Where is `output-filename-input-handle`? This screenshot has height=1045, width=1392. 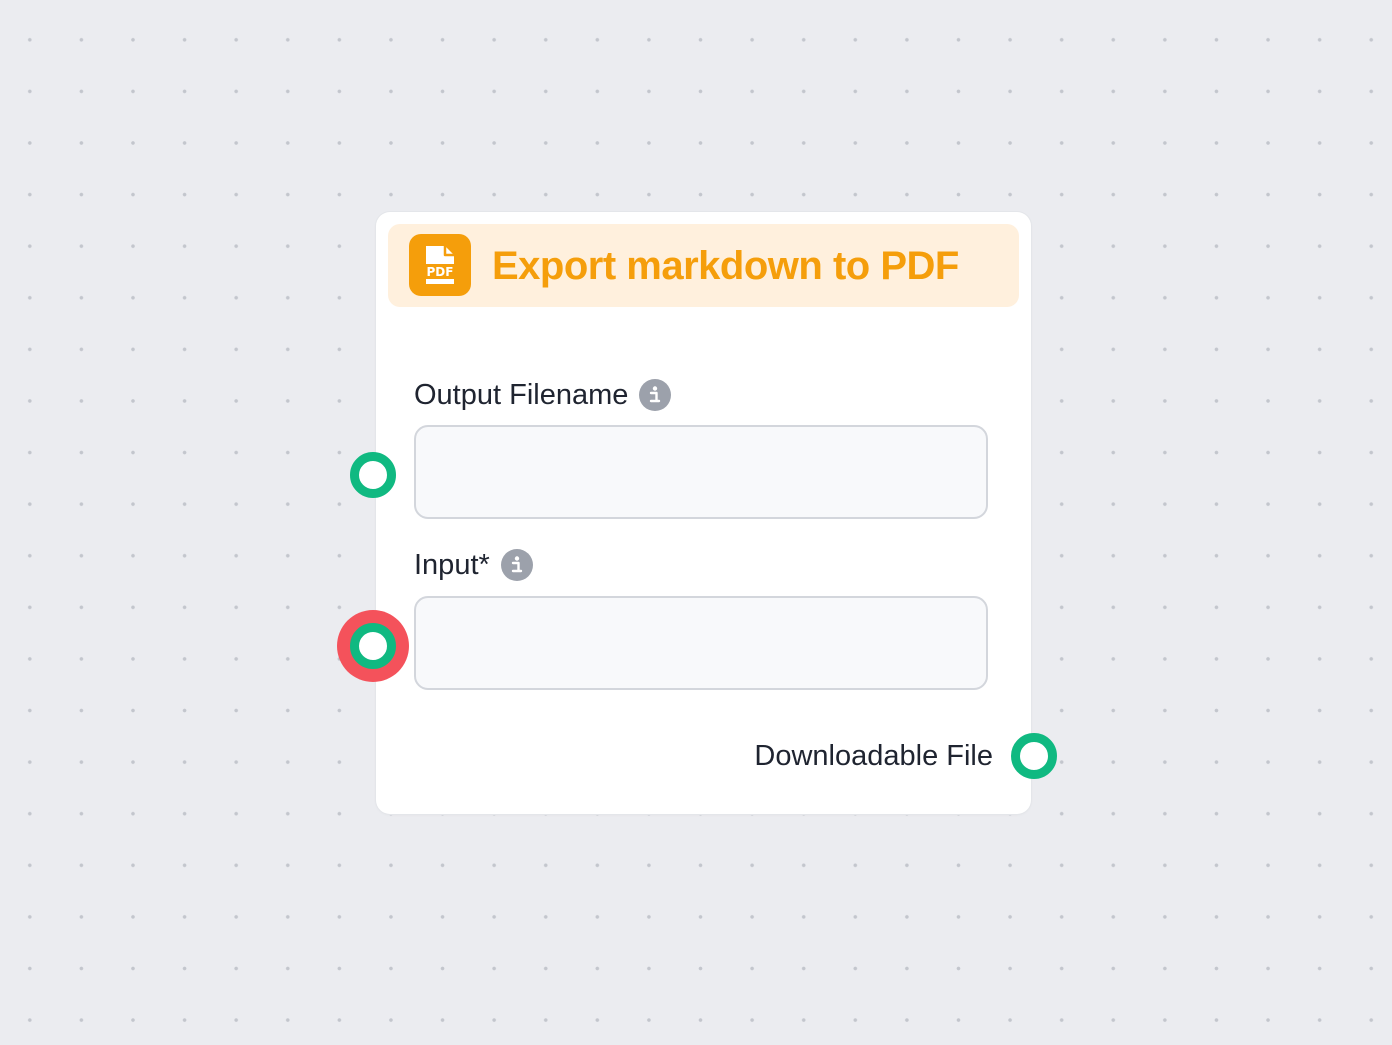 output-filename-input-handle is located at coordinates (373, 475).